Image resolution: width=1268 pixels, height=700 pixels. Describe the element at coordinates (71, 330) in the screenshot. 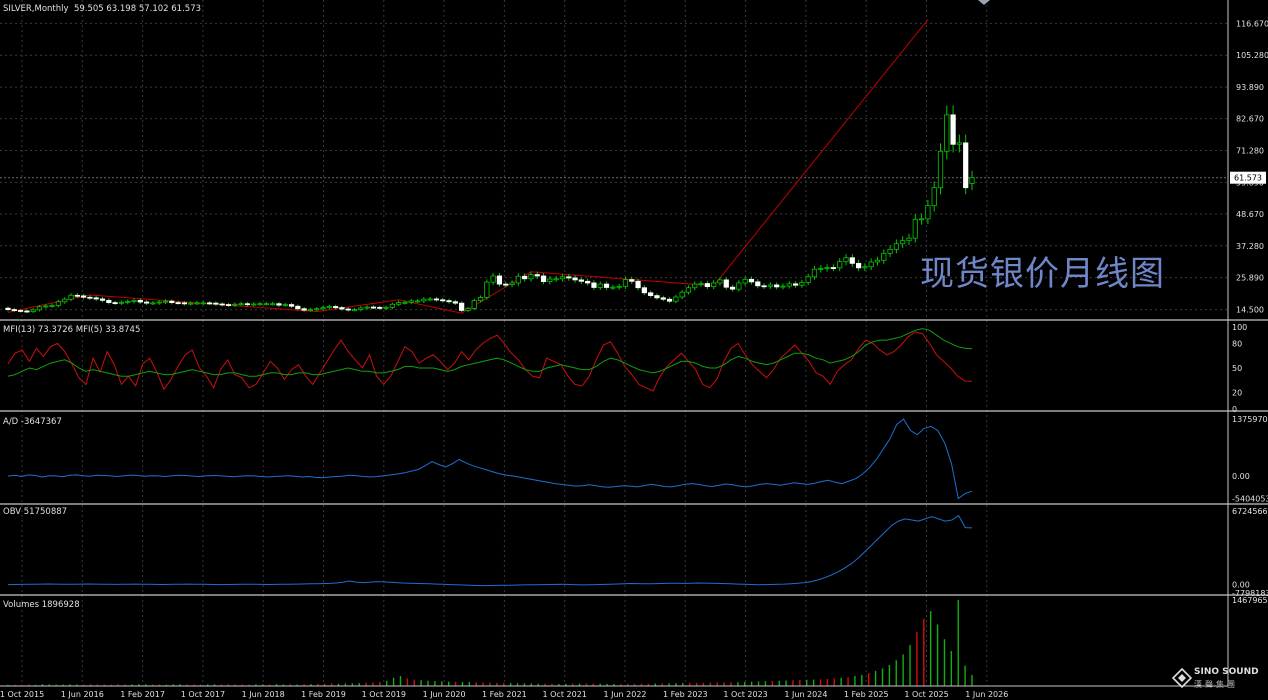

I see `mfi-label: MFI(13) 73.3726 MFI(5) 33.8745` at that location.